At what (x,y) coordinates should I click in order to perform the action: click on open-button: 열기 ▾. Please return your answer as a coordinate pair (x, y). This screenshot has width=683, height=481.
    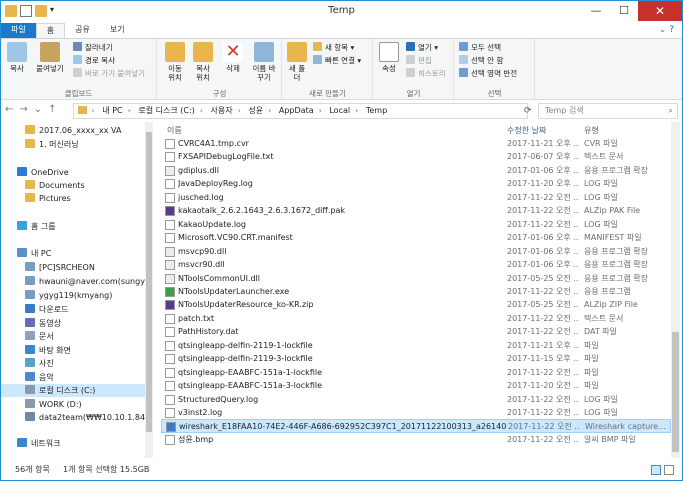
    Looking at the image, I should click on (422, 48).